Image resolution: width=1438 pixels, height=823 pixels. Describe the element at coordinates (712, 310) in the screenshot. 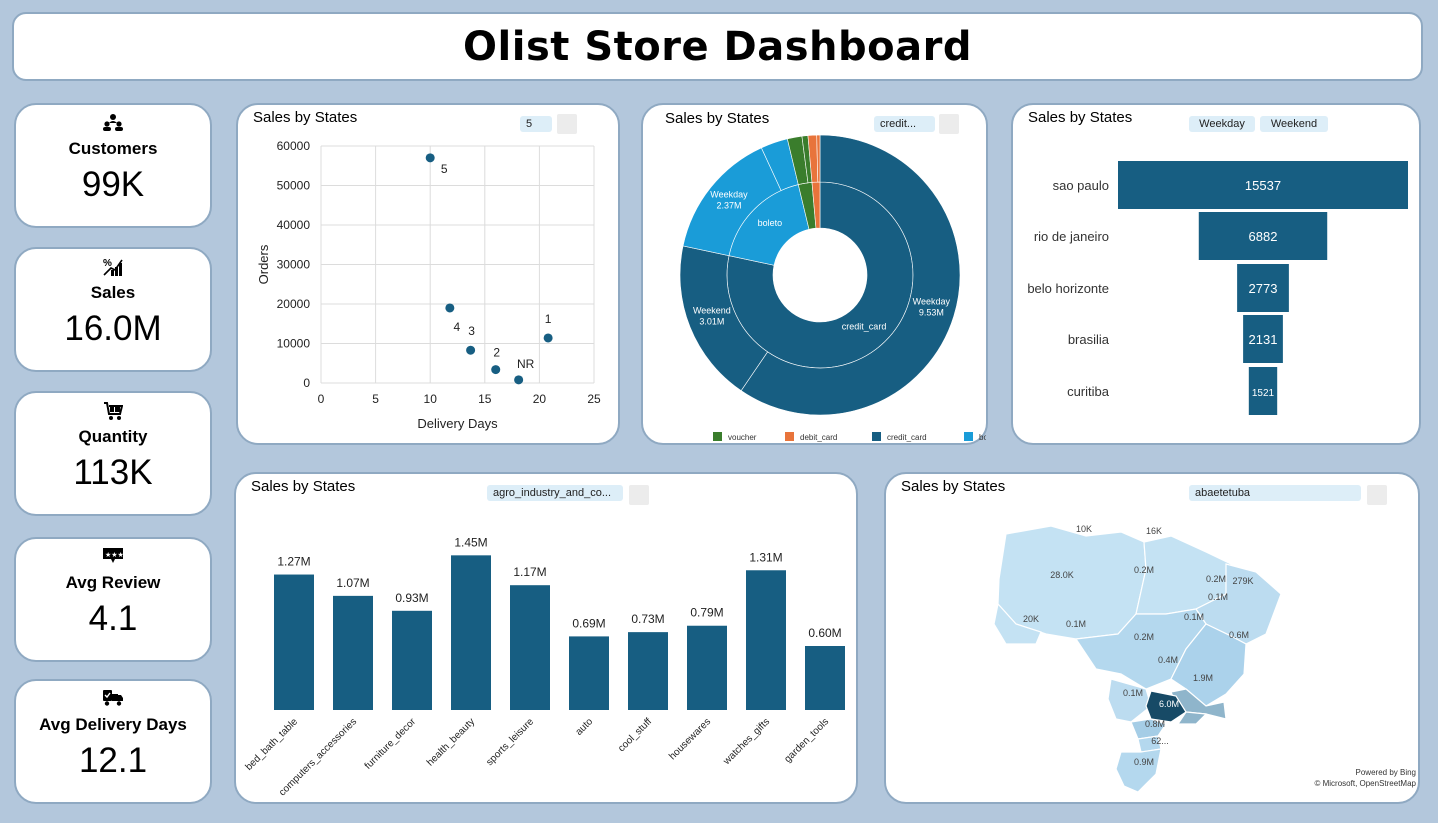

I see `outer-ring-label: Weekend` at that location.